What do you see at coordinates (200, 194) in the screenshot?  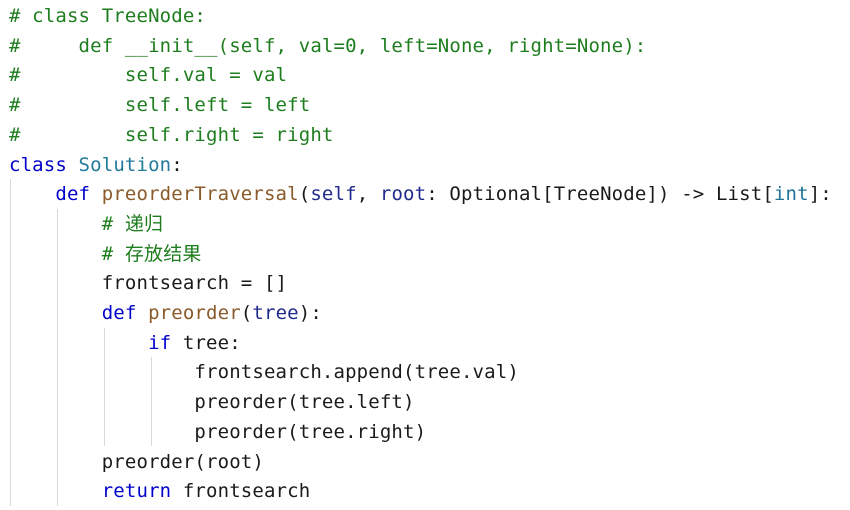 I see `code-token-func: preorderTraversal` at bounding box center [200, 194].